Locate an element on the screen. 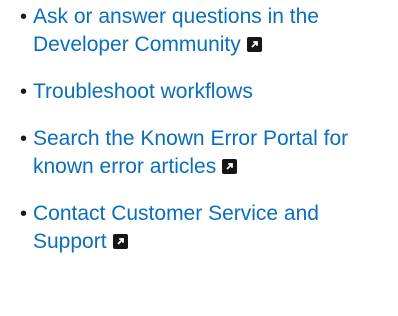 This screenshot has width=398, height=316. customer-service-link: Contact Customer Service and Support is located at coordinates (176, 227).